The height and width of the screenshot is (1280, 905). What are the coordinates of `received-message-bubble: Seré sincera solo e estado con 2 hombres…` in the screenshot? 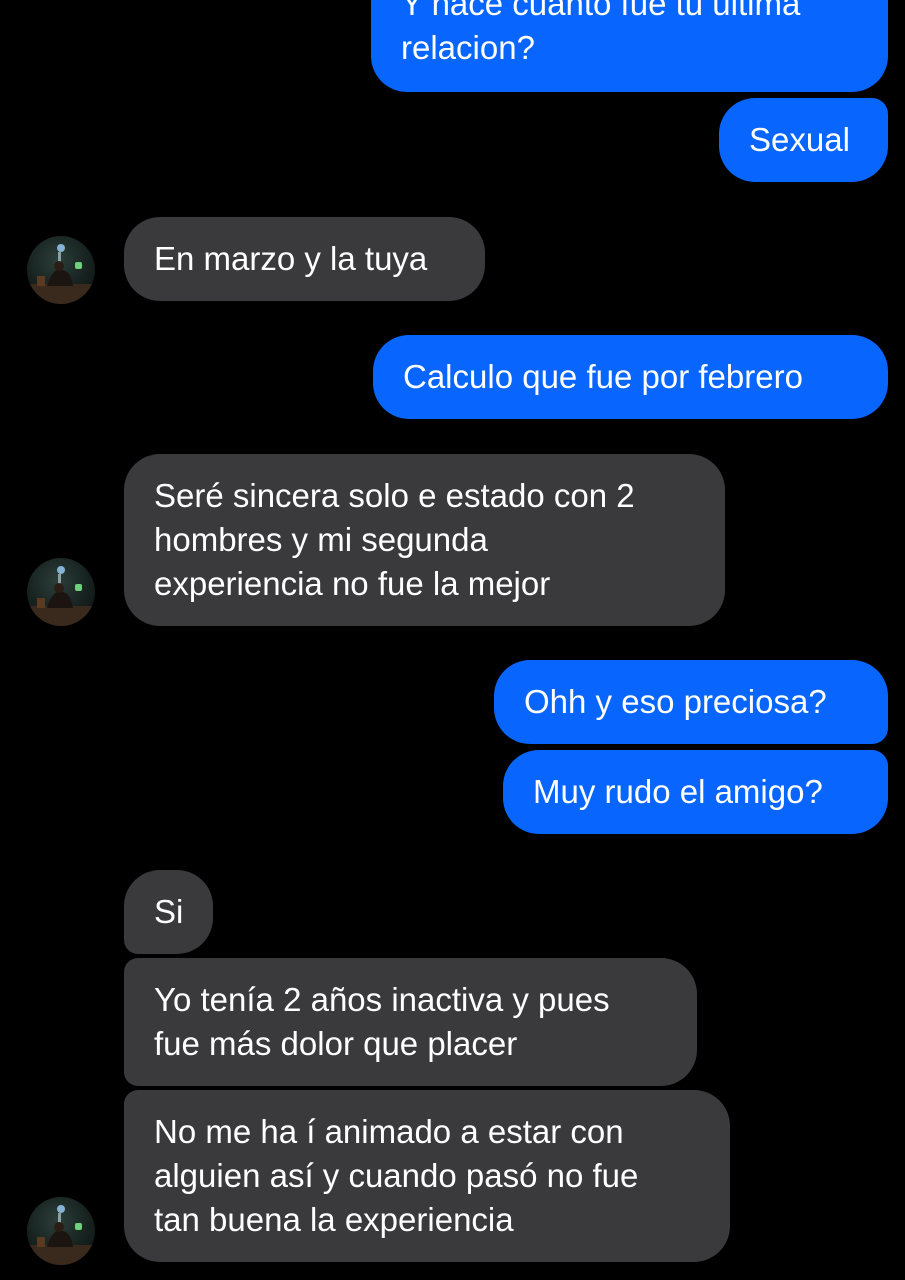 It's located at (424, 540).